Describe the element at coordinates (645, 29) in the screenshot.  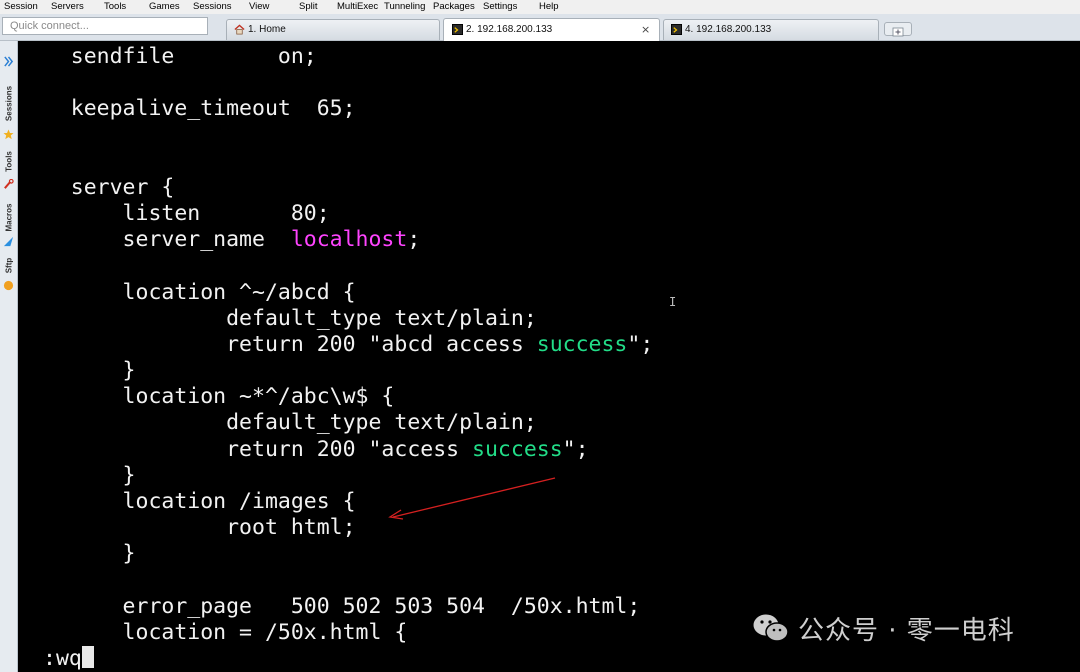
I see `close-icon: ×` at that location.